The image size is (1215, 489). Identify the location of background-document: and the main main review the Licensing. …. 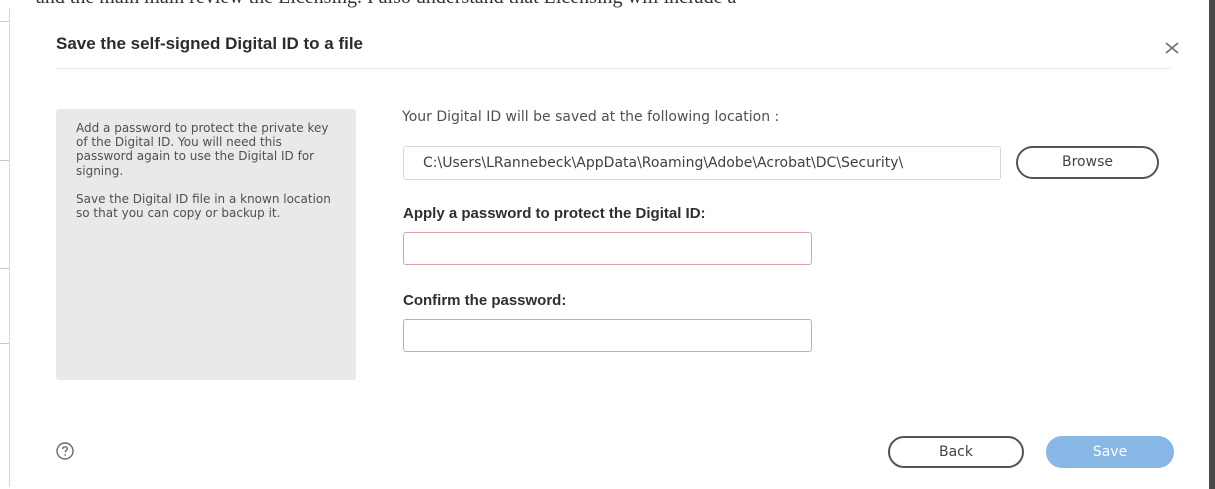
(607, 4).